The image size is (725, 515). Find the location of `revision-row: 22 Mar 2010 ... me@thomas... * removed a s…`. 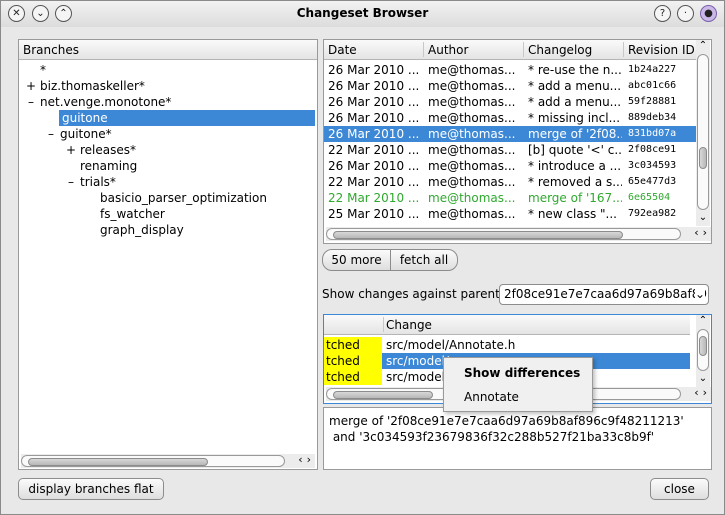

revision-row: 22 Mar 2010 ... me@thomas... * removed a s… is located at coordinates (510, 182).